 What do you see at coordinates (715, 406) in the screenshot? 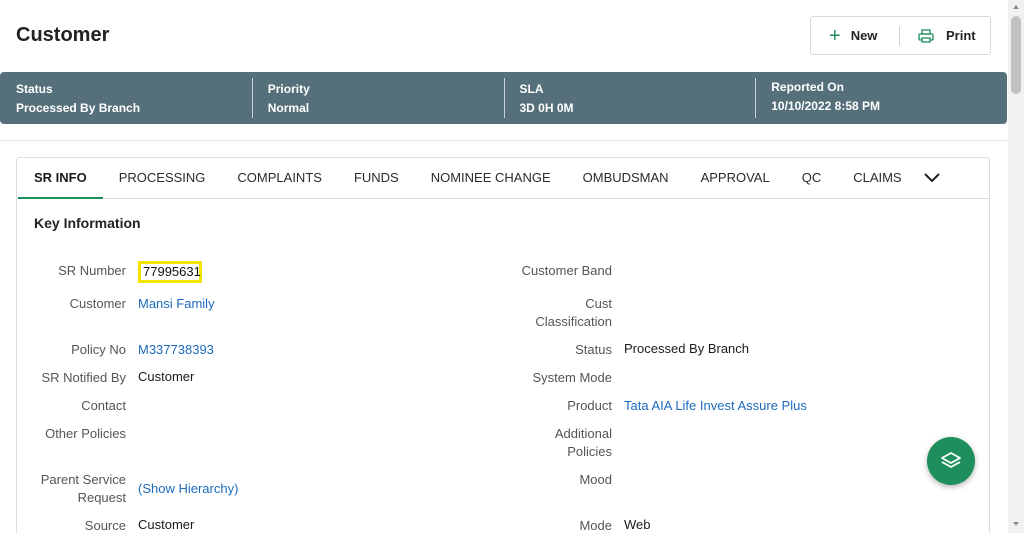
I see `product-link: Tata AIA Life Invest Assure Plus` at bounding box center [715, 406].